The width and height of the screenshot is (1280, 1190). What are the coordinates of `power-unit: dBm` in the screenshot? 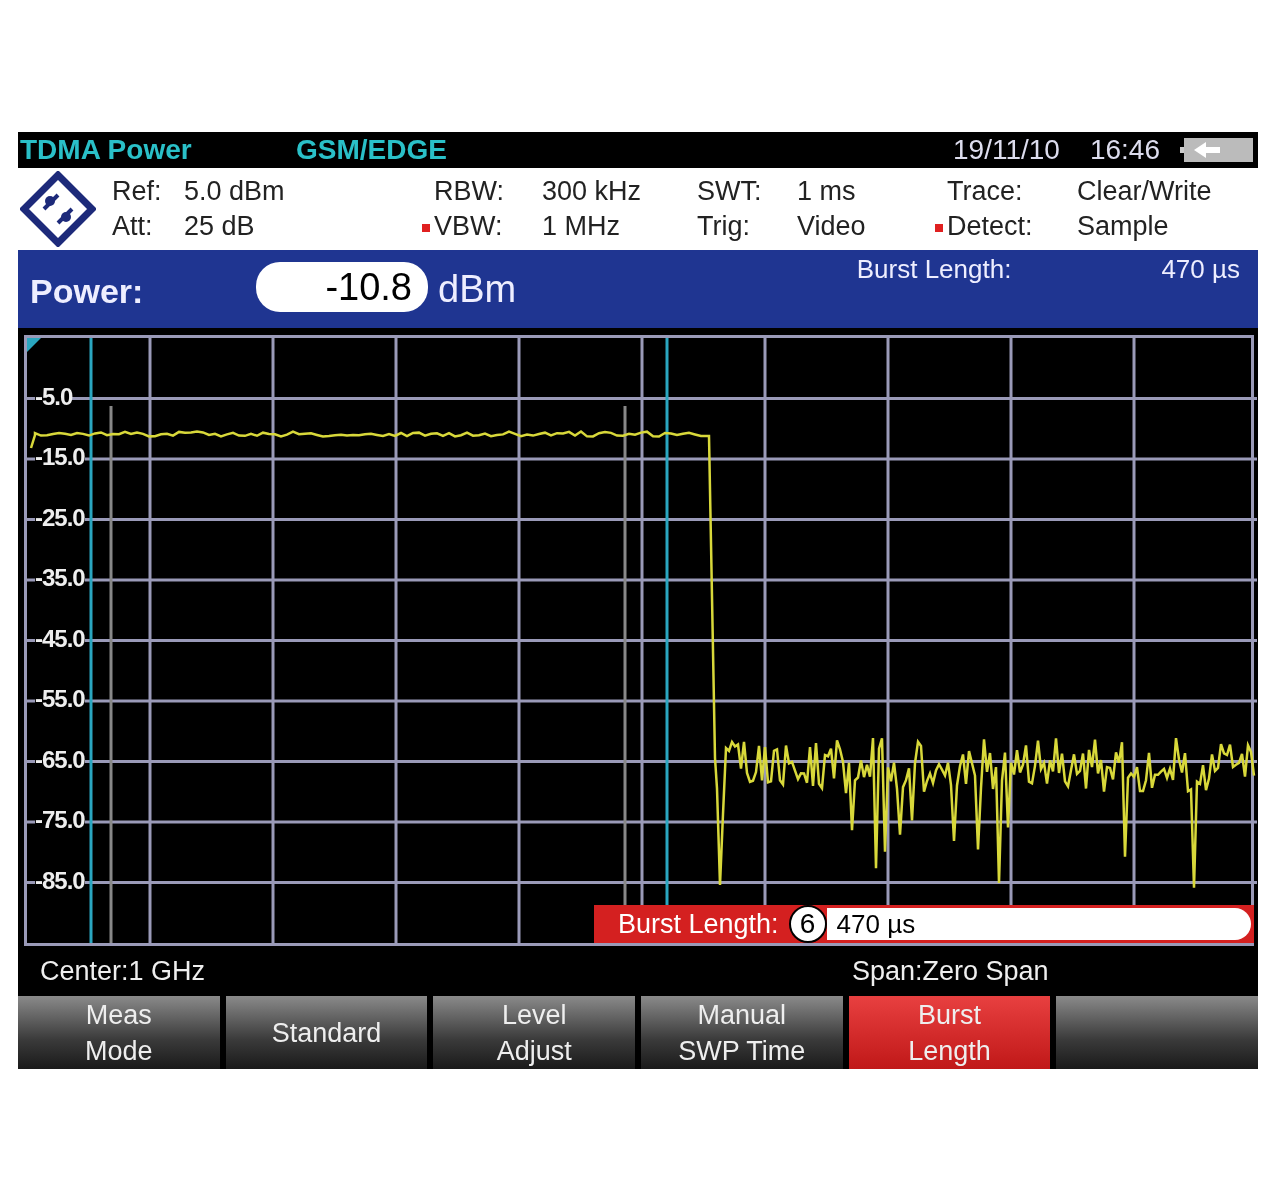 It's located at (477, 289).